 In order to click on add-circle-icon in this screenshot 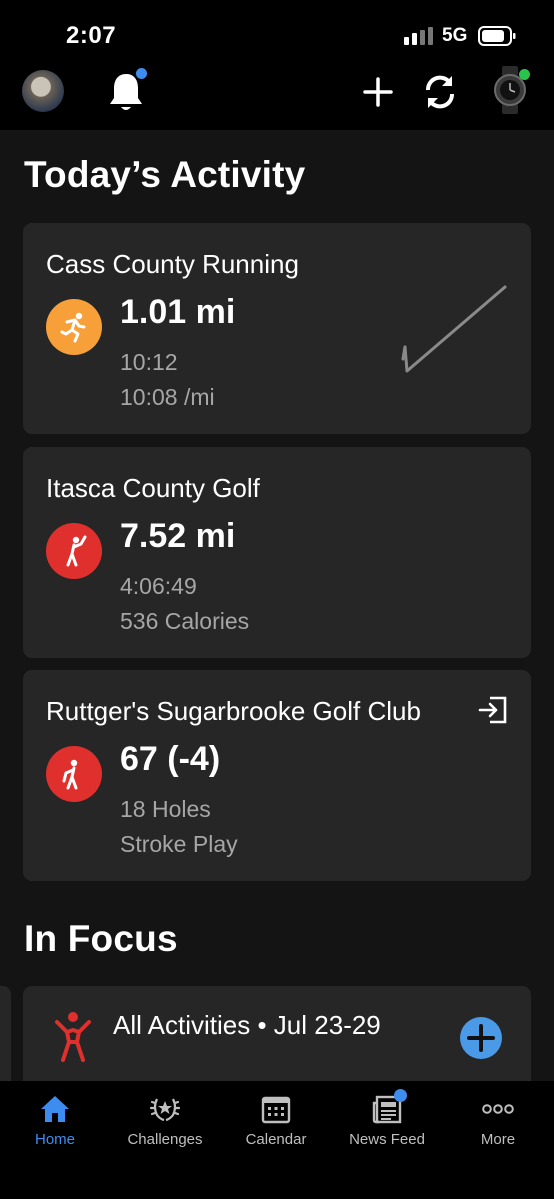, I will do `click(481, 1038)`.